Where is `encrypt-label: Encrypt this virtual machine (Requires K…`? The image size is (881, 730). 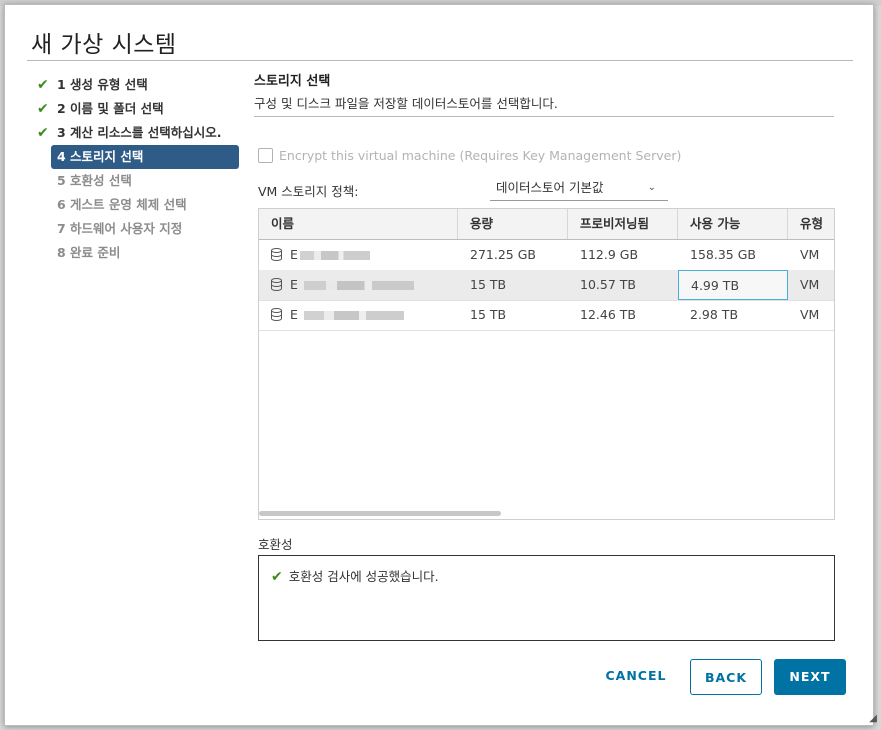 encrypt-label: Encrypt this virtual machine (Requires K… is located at coordinates (480, 155).